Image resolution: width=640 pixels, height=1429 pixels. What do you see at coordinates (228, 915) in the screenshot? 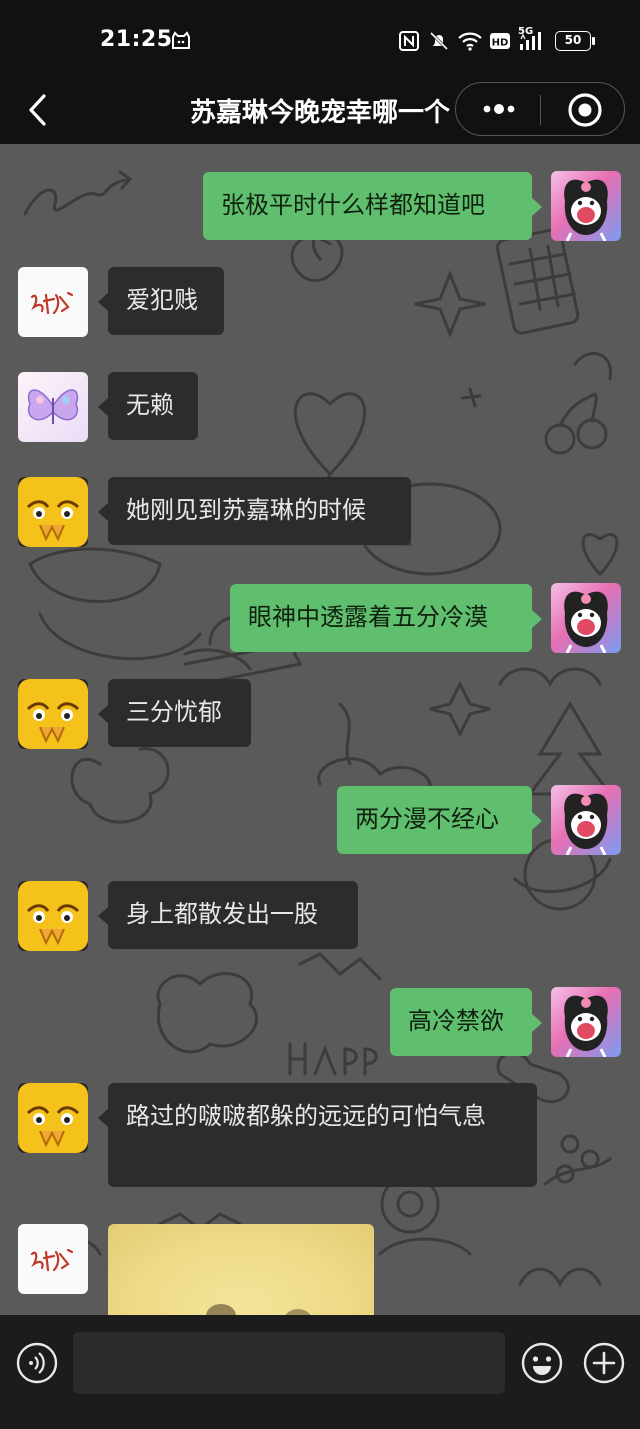
I see `message-bubble: 身上都散发出一股` at bounding box center [228, 915].